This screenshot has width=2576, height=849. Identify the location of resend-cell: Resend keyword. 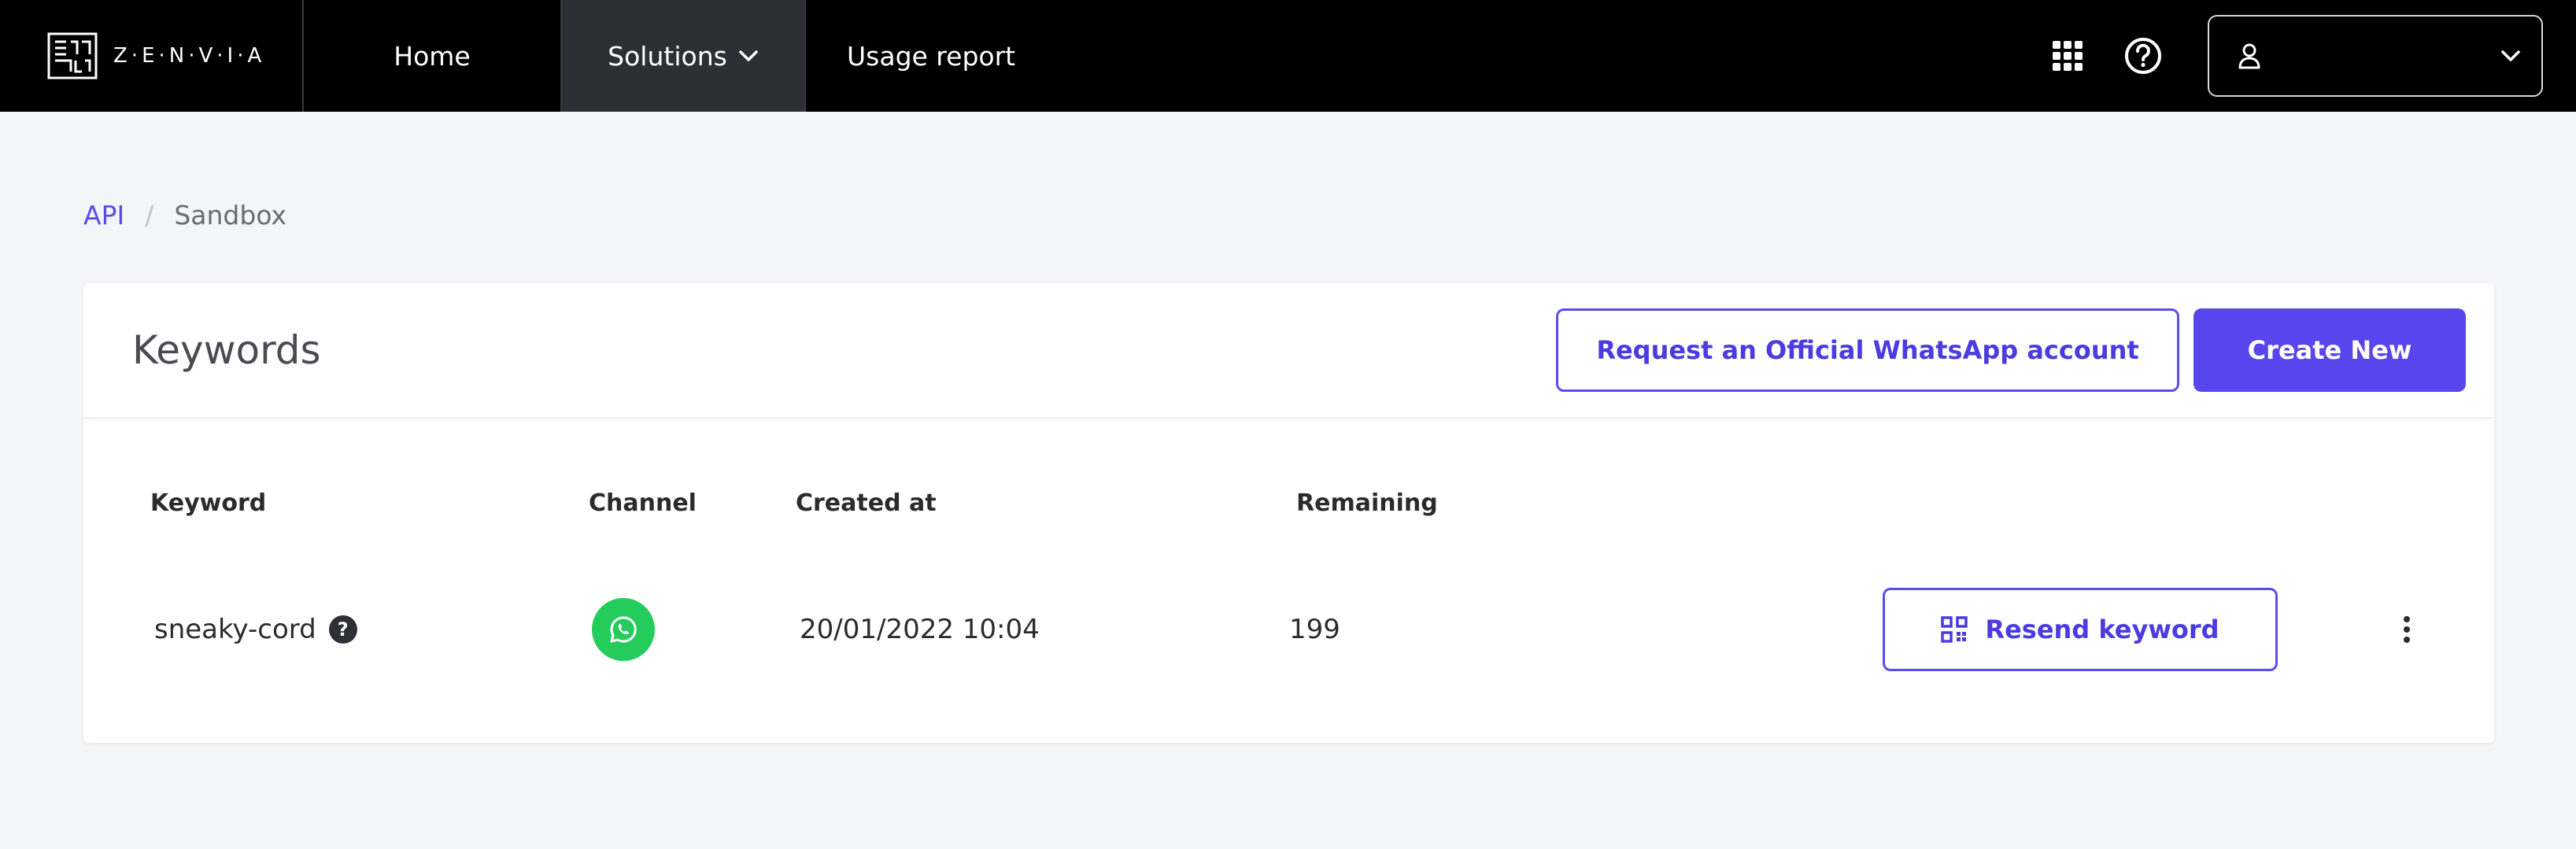
(2080, 629).